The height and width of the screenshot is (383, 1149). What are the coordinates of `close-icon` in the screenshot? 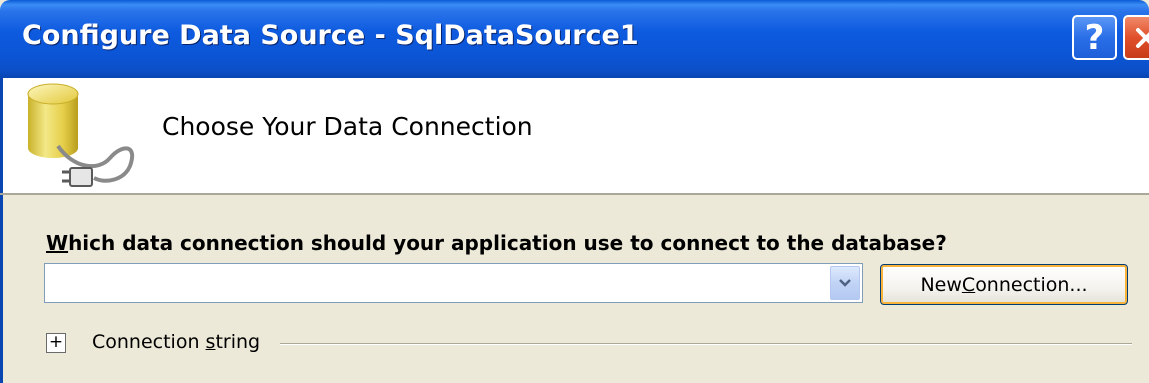 It's located at (1142, 37).